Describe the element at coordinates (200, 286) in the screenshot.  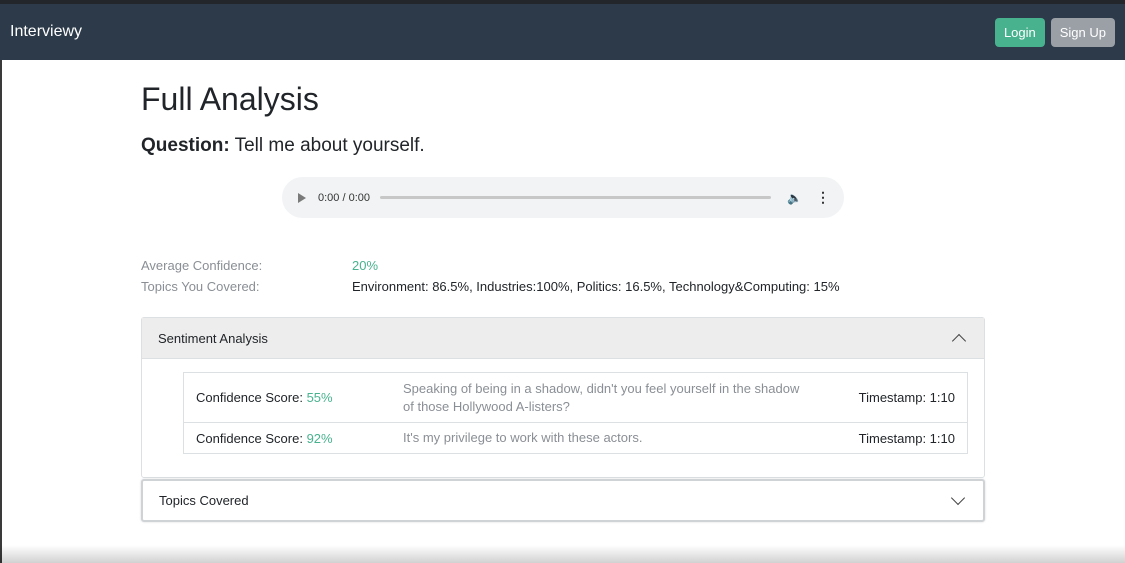
I see `topics-label: Topics You Covered:` at that location.